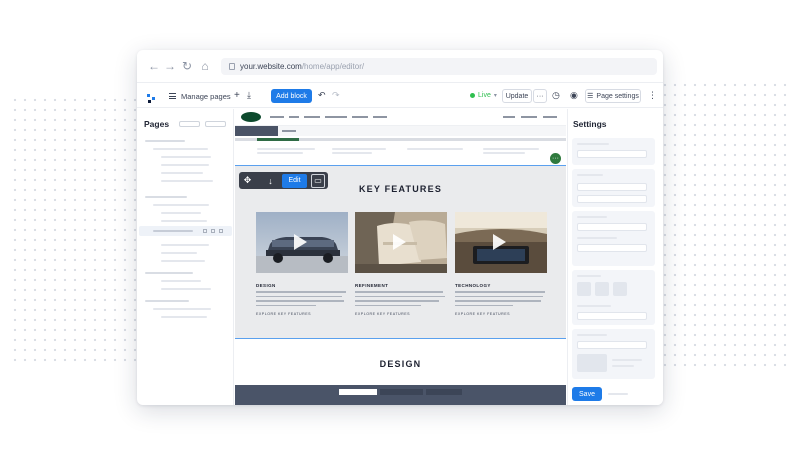 The image size is (800, 450). I want to click on decorative-dot-grid-left, so click(75, 230).